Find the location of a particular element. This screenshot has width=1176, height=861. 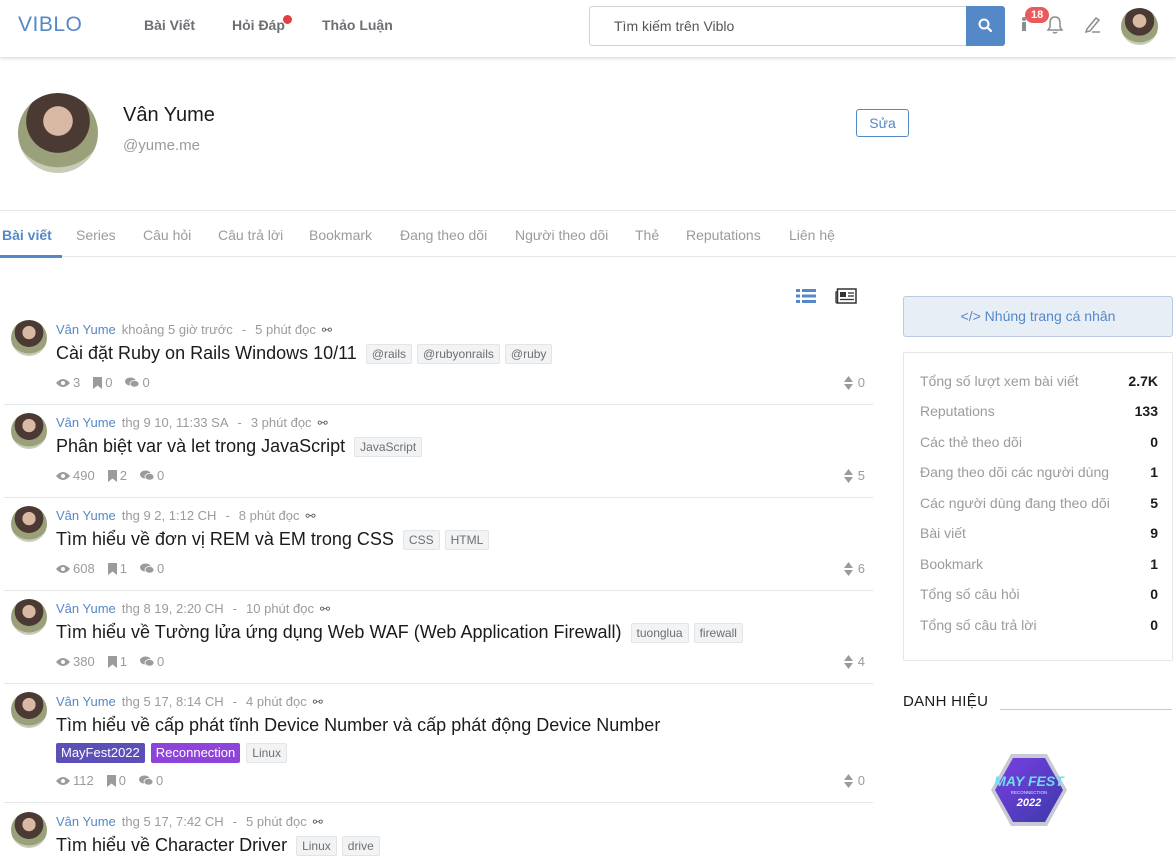

tab-contact: Liên hệ is located at coordinates (812, 235).